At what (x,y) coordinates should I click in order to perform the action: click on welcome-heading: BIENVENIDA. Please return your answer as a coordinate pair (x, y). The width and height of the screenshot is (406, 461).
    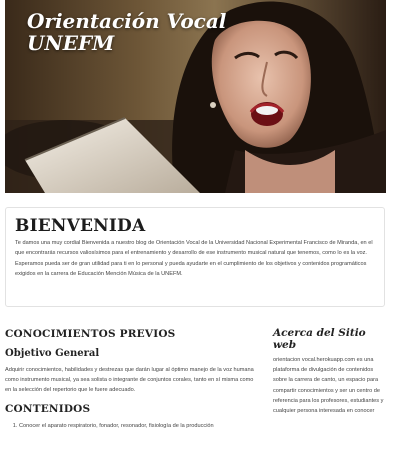
    Looking at the image, I should click on (80, 226).